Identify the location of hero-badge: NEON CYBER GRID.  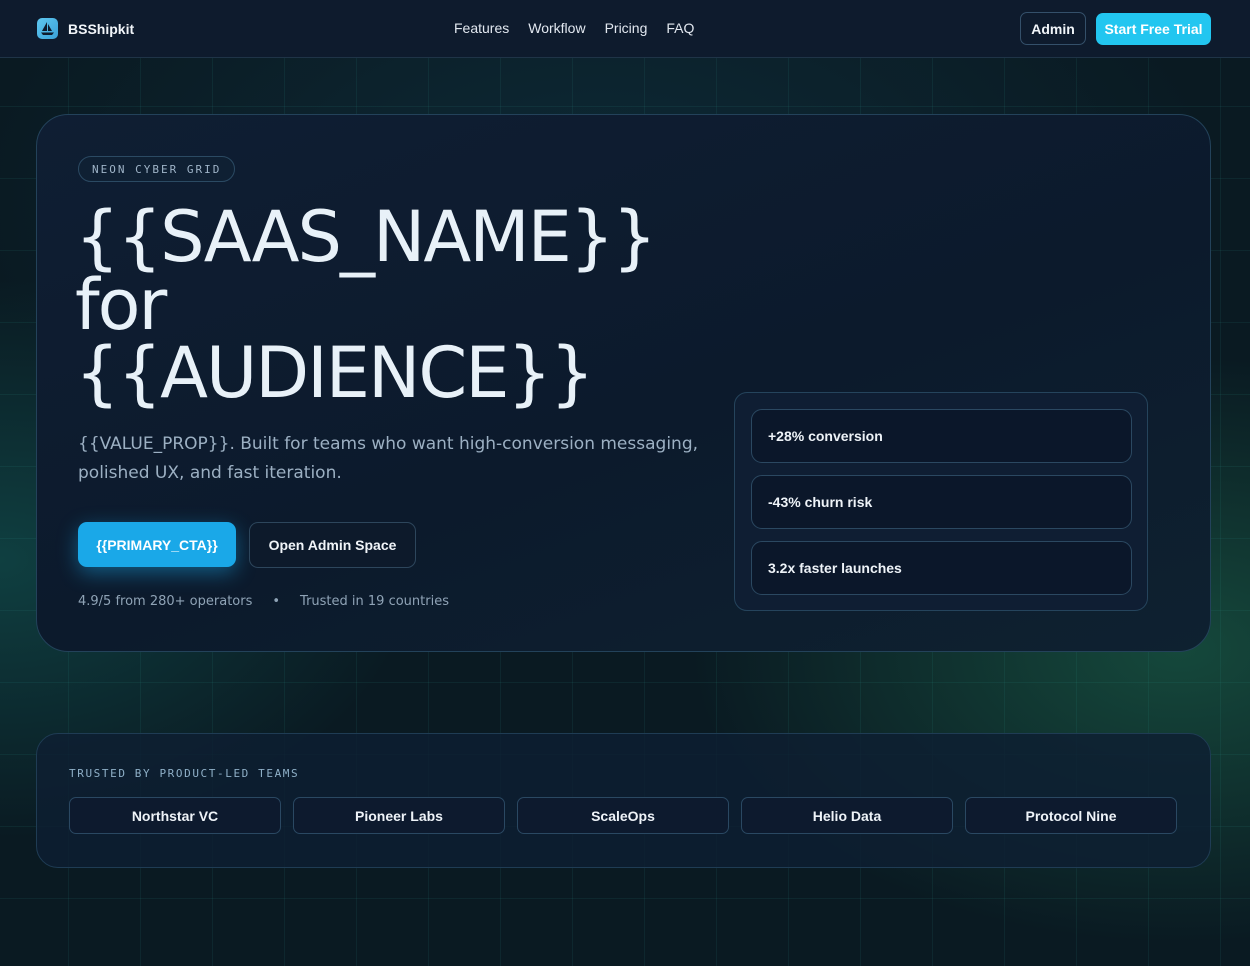
(157, 169).